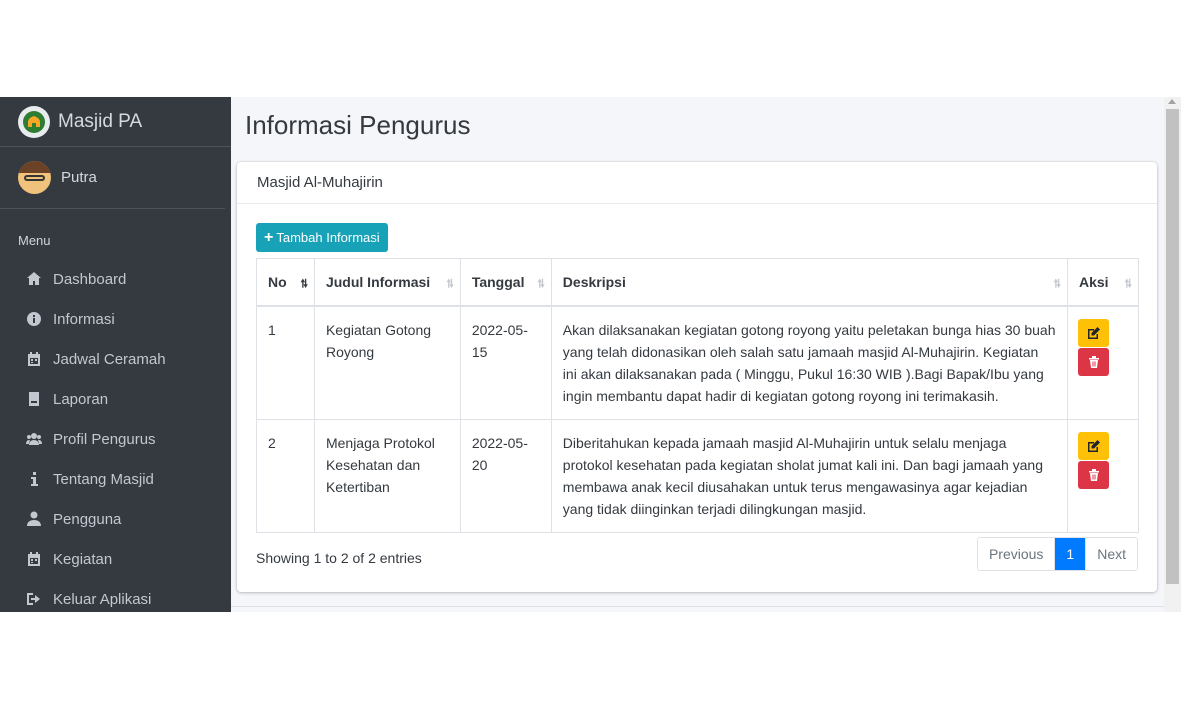  Describe the element at coordinates (34, 319) in the screenshot. I see `info-circle-icon` at that location.